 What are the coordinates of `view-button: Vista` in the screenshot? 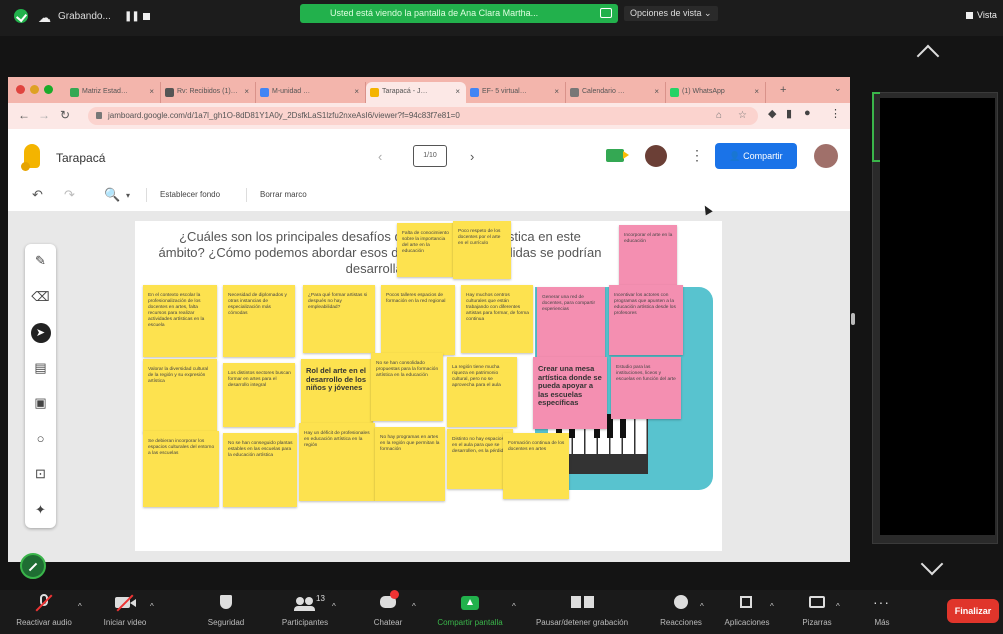 It's located at (981, 15).